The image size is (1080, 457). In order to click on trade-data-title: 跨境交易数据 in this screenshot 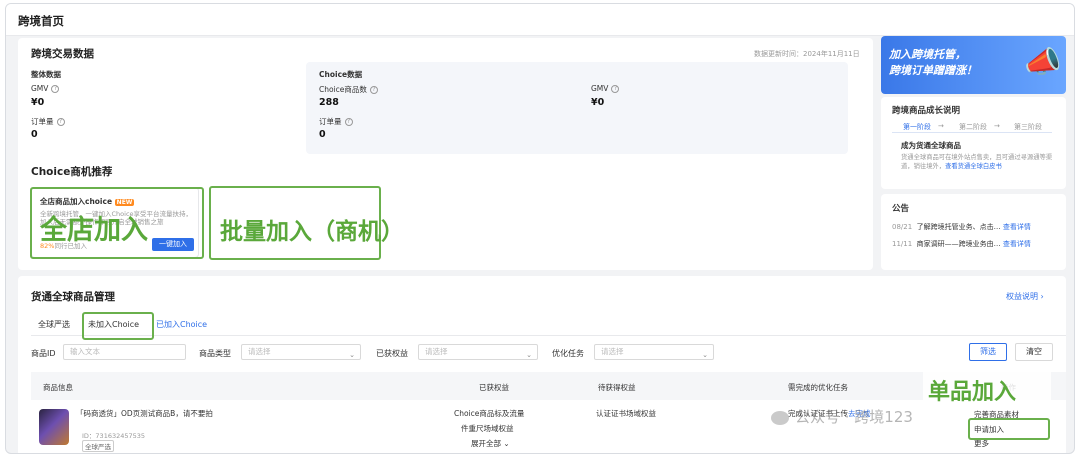, I will do `click(62, 54)`.